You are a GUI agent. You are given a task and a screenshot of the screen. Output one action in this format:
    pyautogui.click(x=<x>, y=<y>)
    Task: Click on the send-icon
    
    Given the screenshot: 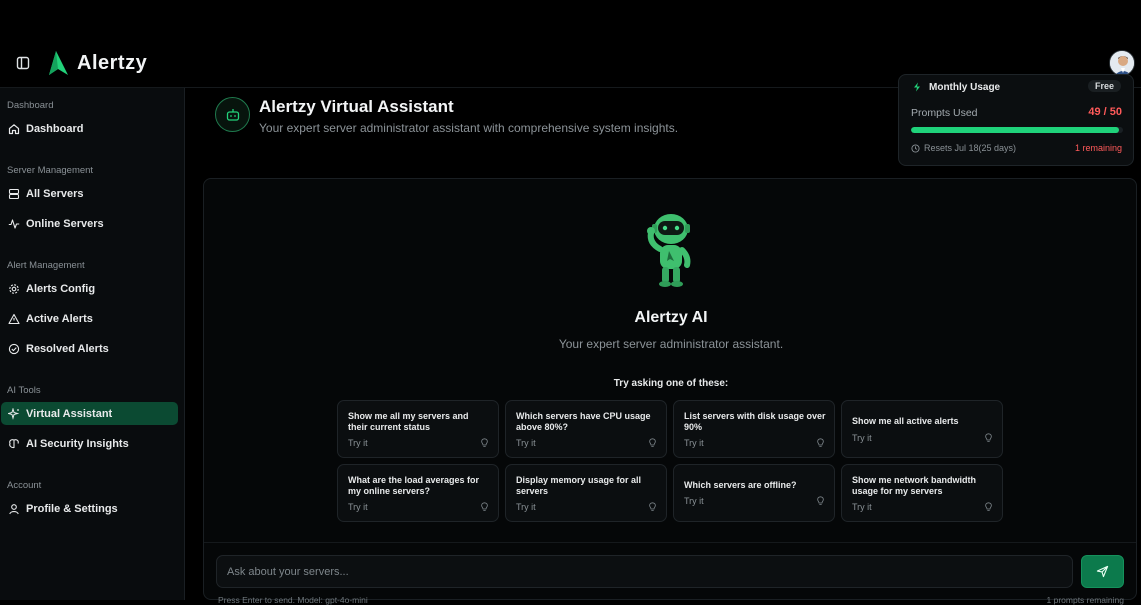 What is the action you would take?
    pyautogui.click(x=1102, y=571)
    